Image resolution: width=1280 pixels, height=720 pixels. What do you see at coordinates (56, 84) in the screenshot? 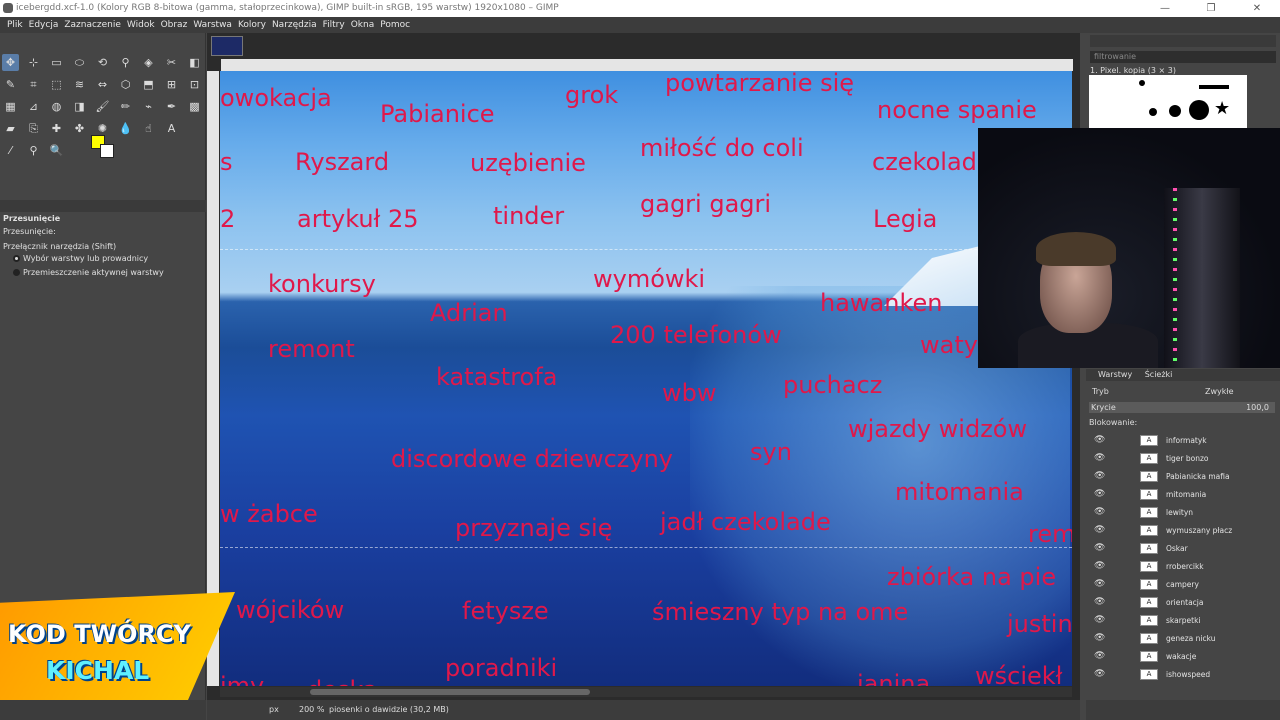
I see `unified-transform-icon: ⬚` at bounding box center [56, 84].